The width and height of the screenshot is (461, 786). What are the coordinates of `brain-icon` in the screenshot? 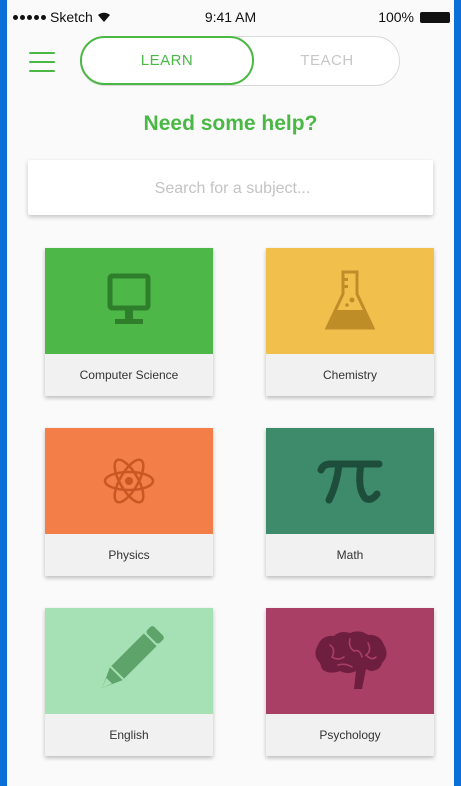 It's located at (351, 660).